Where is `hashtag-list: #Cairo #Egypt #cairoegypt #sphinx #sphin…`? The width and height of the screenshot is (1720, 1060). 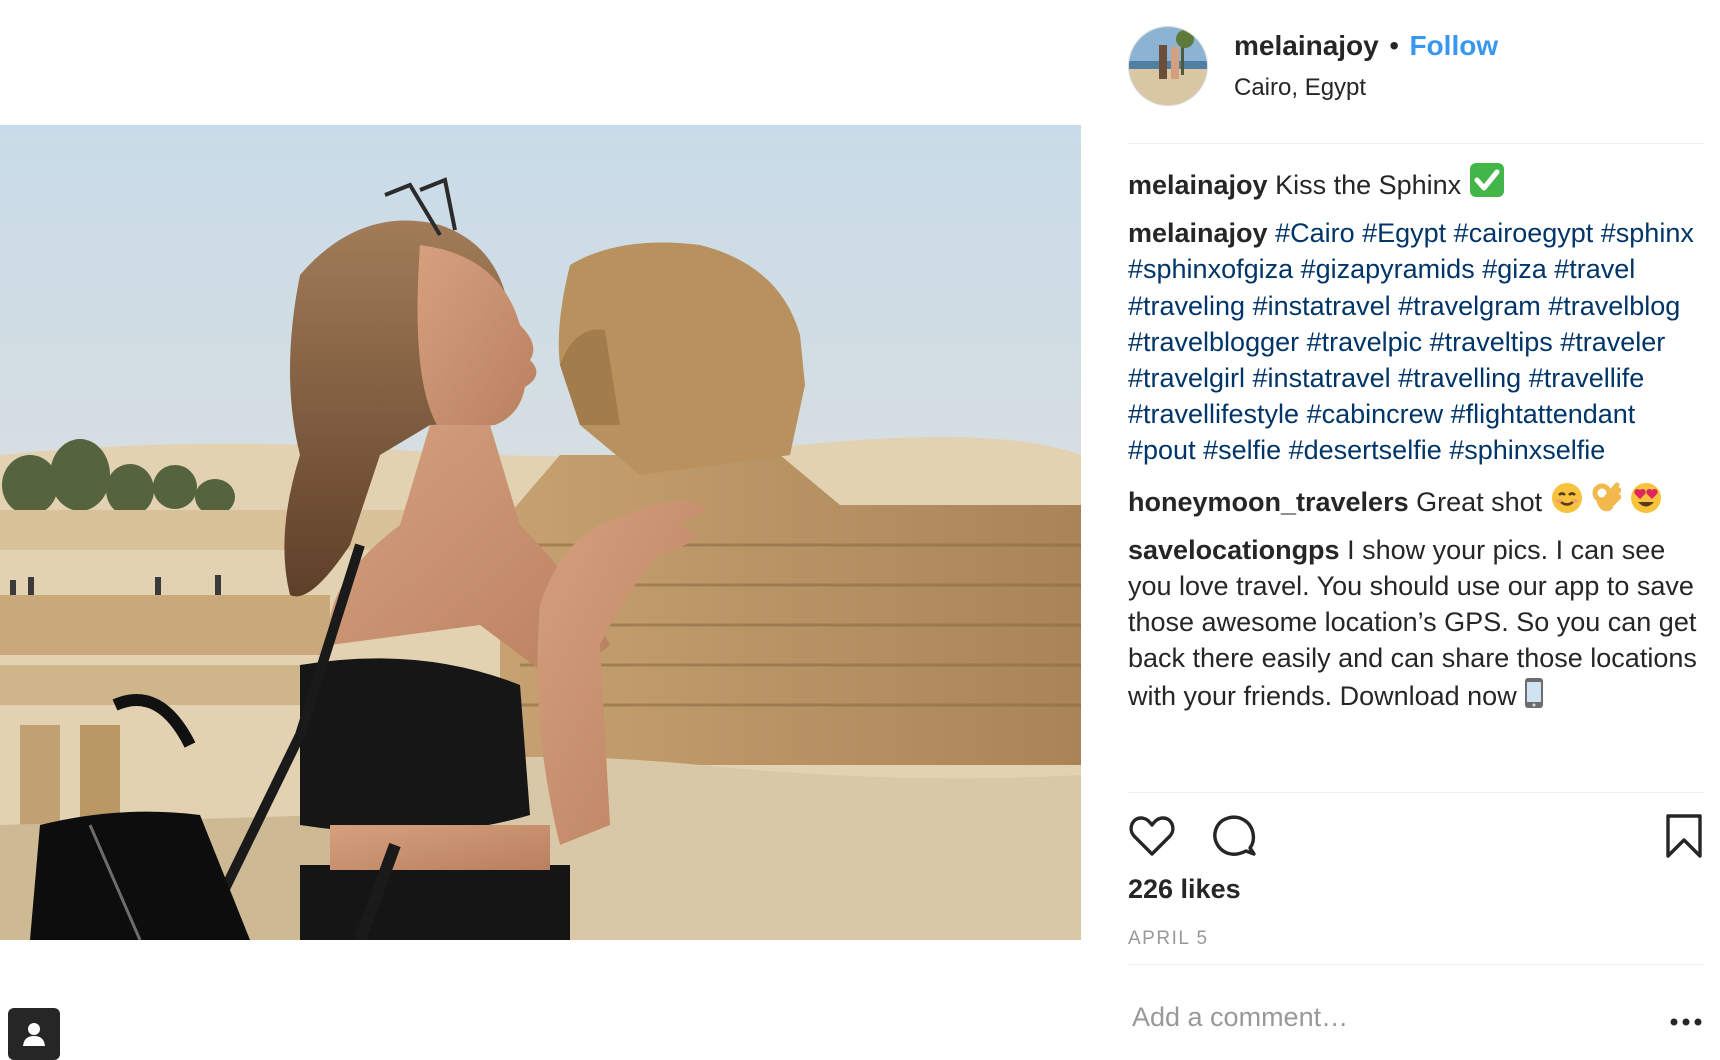 hashtag-list: #Cairo #Egypt #cairoegypt #sphinx #sphin… is located at coordinates (1411, 341).